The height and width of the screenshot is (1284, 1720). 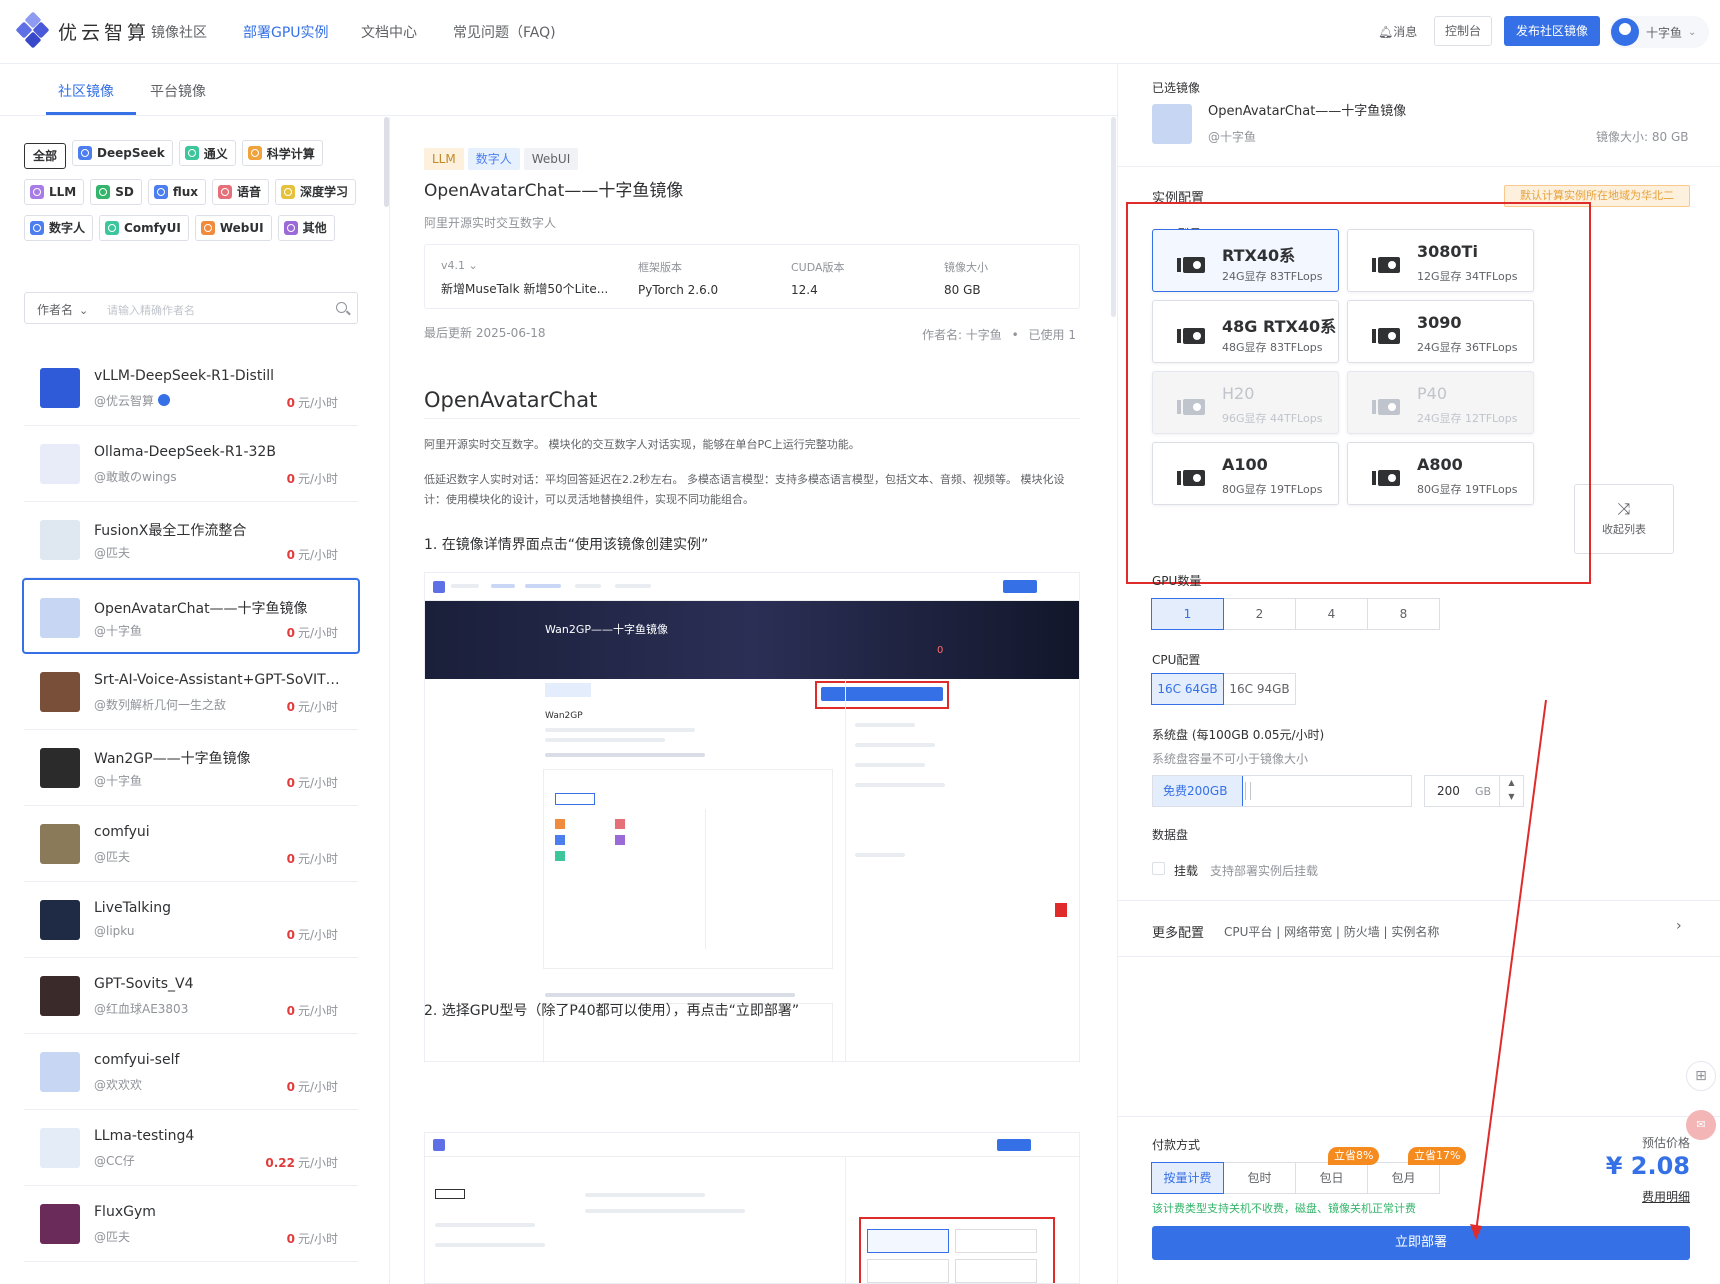 What do you see at coordinates (191, 1072) in the screenshot?
I see `image-list-item: comfyui-self @欢欢欢 0 元/小时` at bounding box center [191, 1072].